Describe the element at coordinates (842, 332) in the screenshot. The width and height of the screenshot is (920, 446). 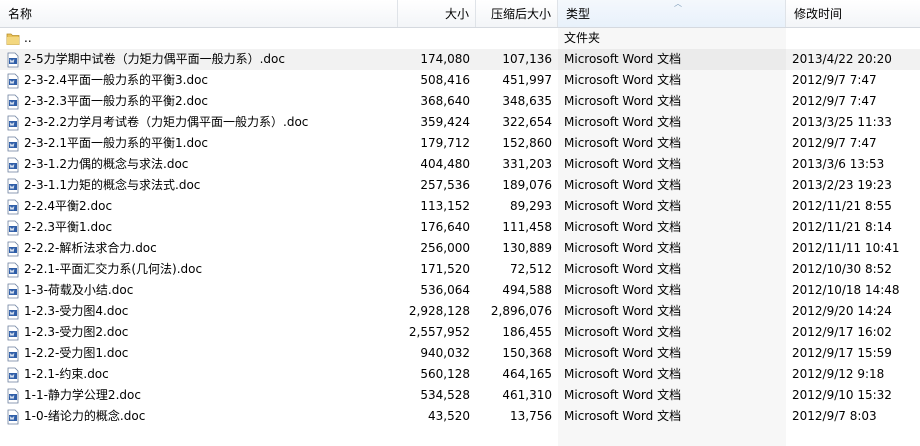
I see `file-modified: 2012/9/17 16:02` at that location.